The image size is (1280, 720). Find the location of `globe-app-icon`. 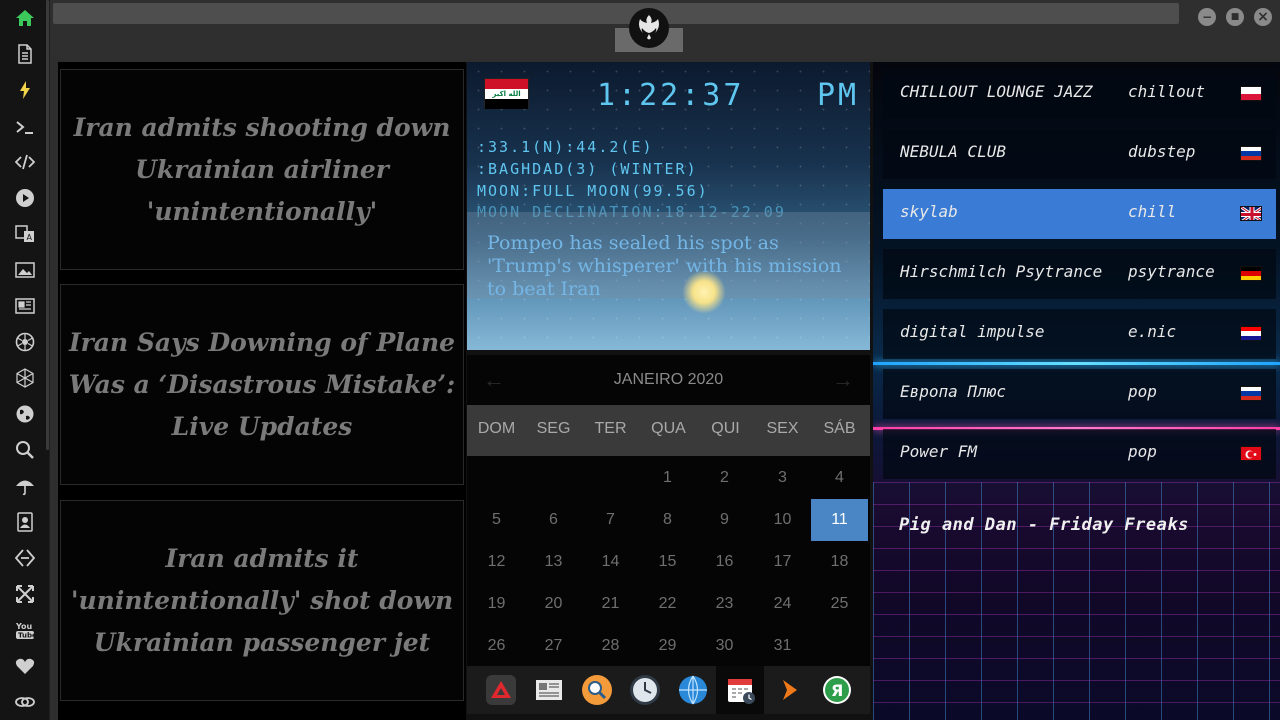

globe-app-icon is located at coordinates (693, 690).